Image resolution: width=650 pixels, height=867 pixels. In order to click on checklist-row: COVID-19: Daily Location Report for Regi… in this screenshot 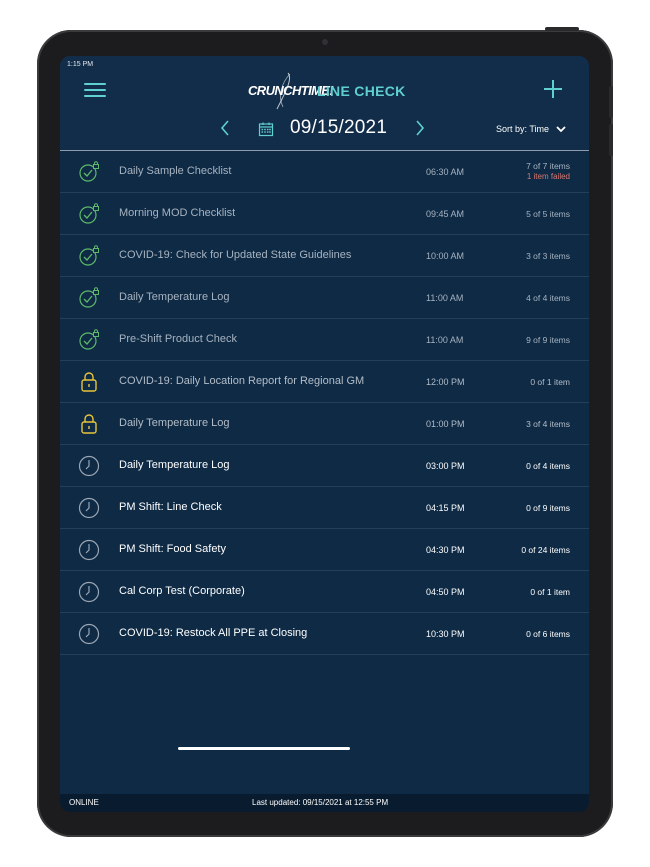, I will do `click(324, 382)`.